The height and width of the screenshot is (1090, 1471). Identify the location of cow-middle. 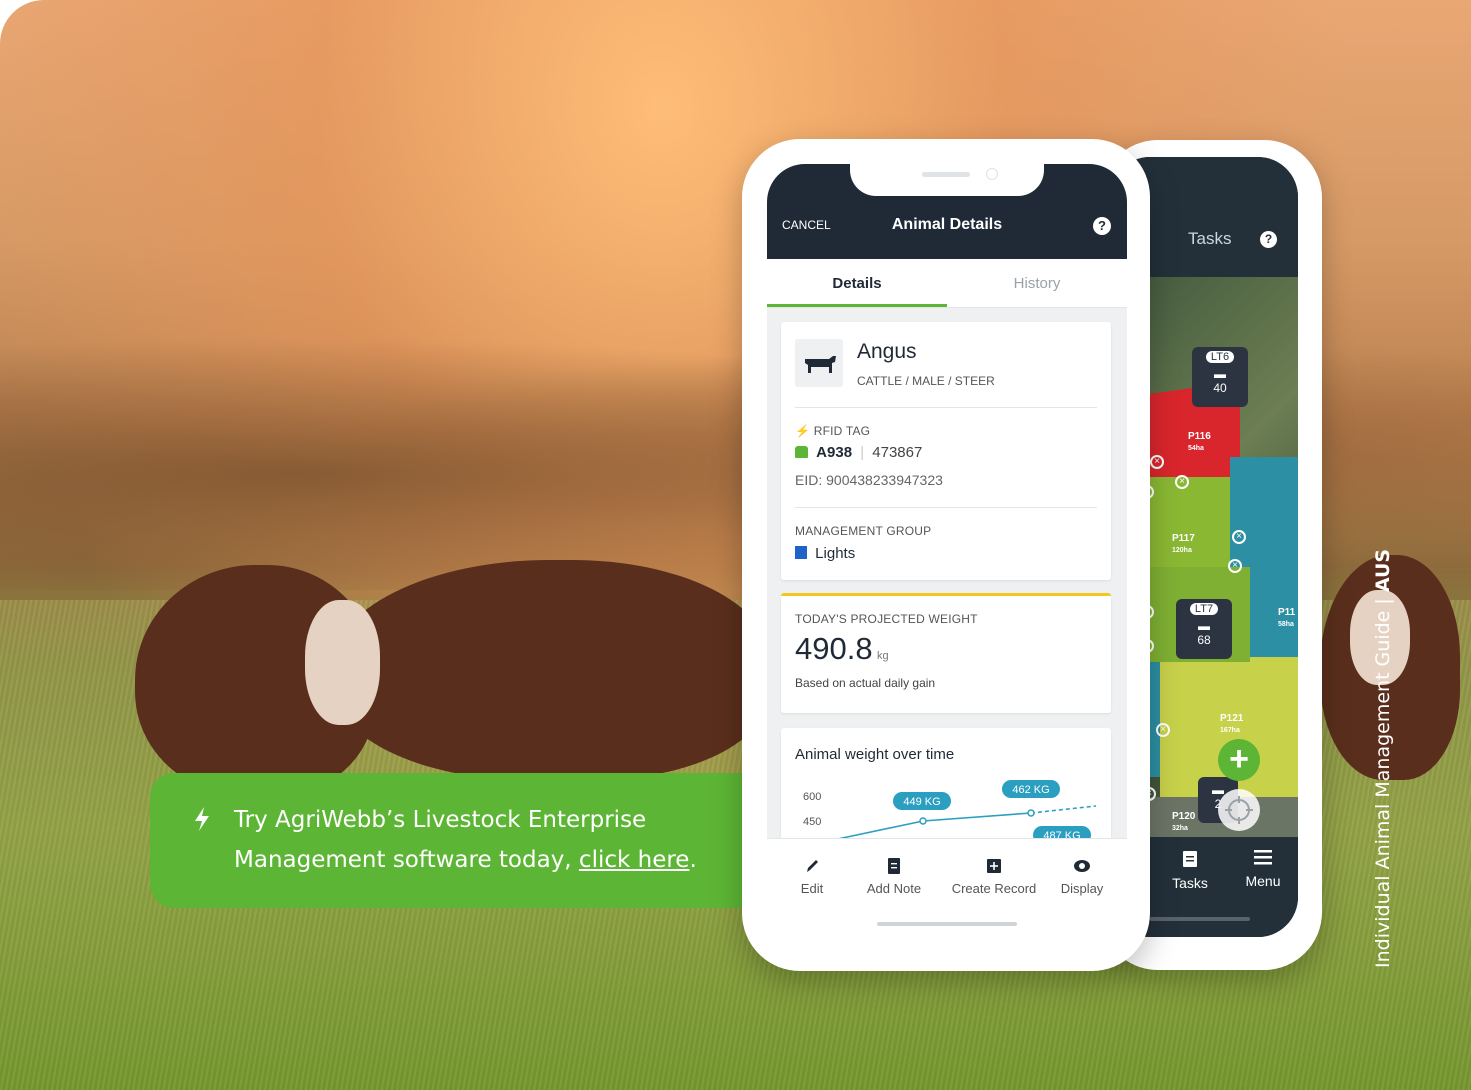
(550, 670).